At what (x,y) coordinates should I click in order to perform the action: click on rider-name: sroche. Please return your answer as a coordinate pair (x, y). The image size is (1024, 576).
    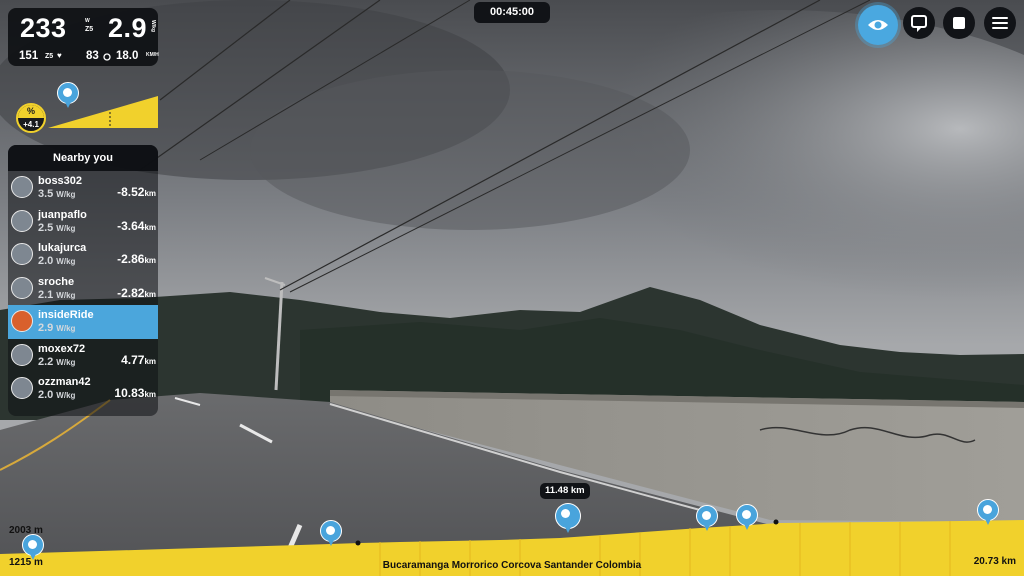
    Looking at the image, I should click on (56, 281).